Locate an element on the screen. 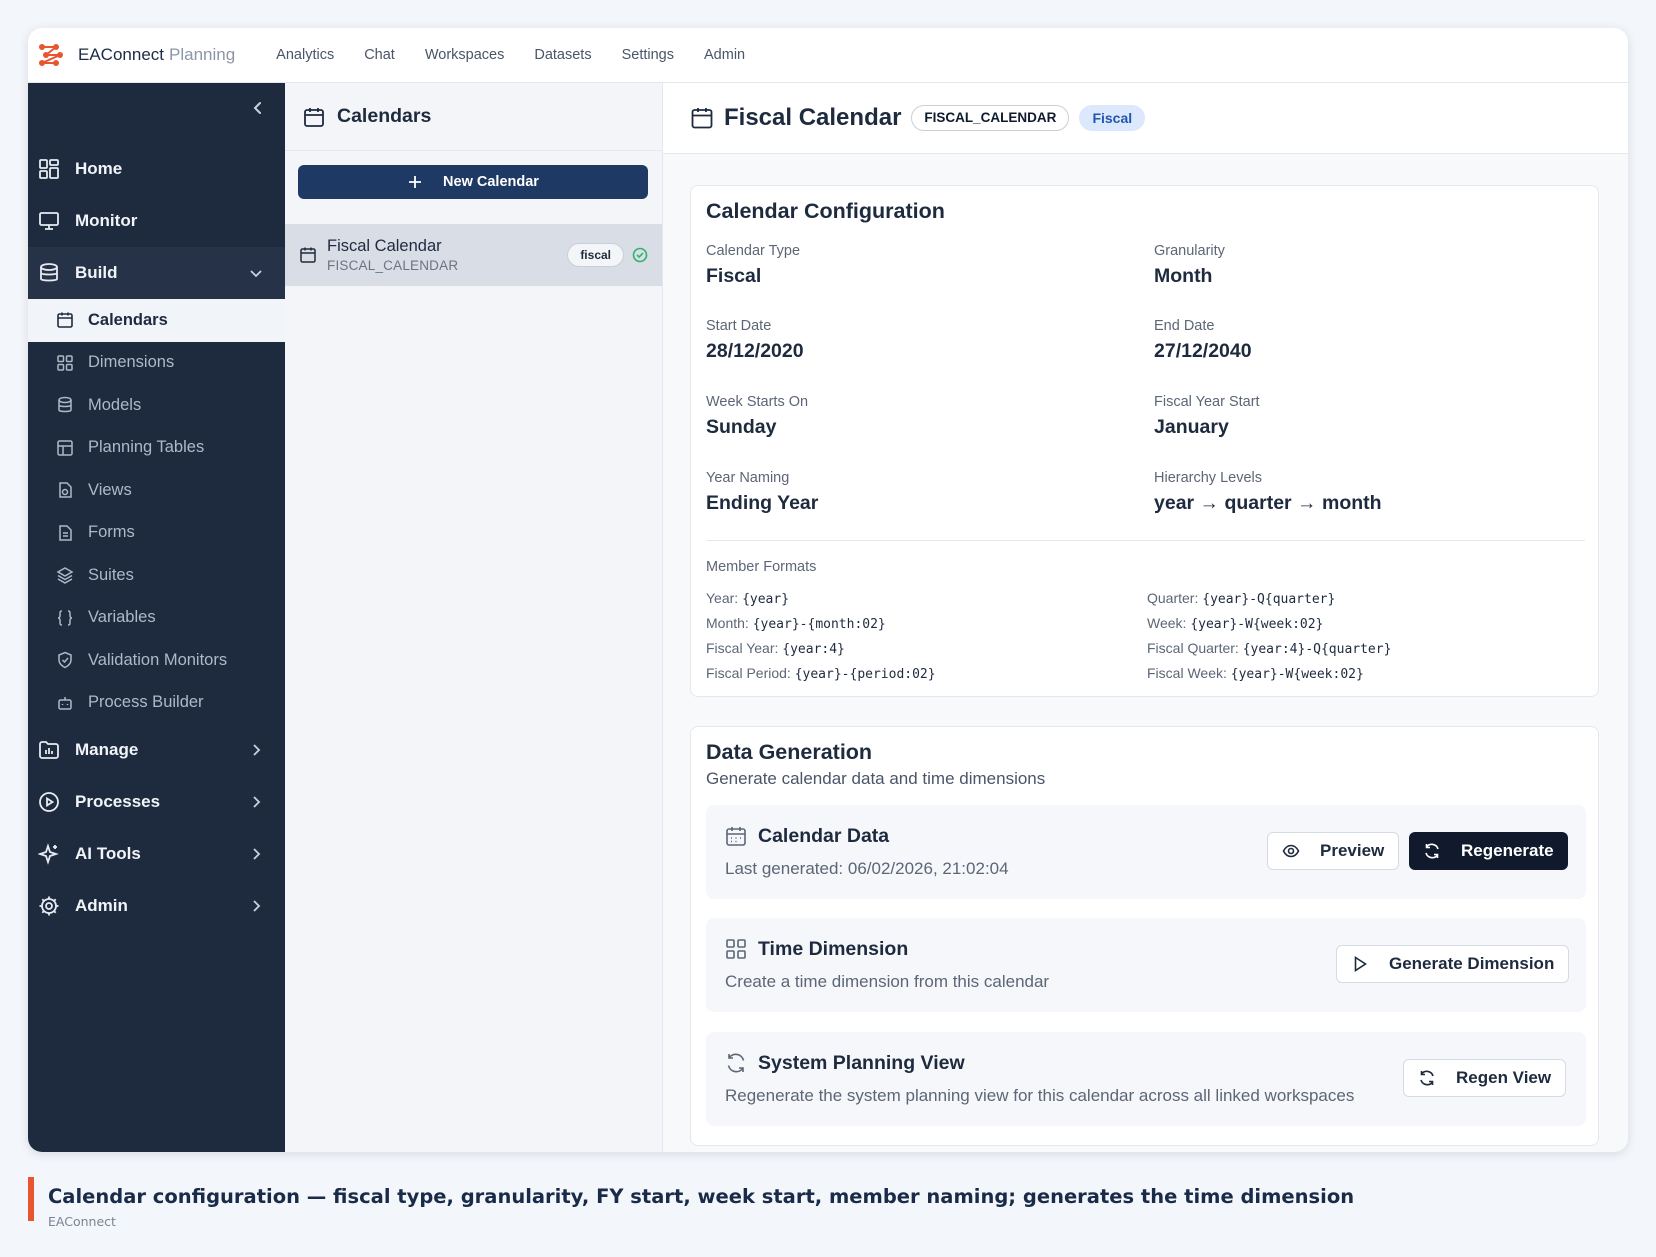 The width and height of the screenshot is (1656, 1257). format-value: {year}-{period:02} is located at coordinates (865, 674).